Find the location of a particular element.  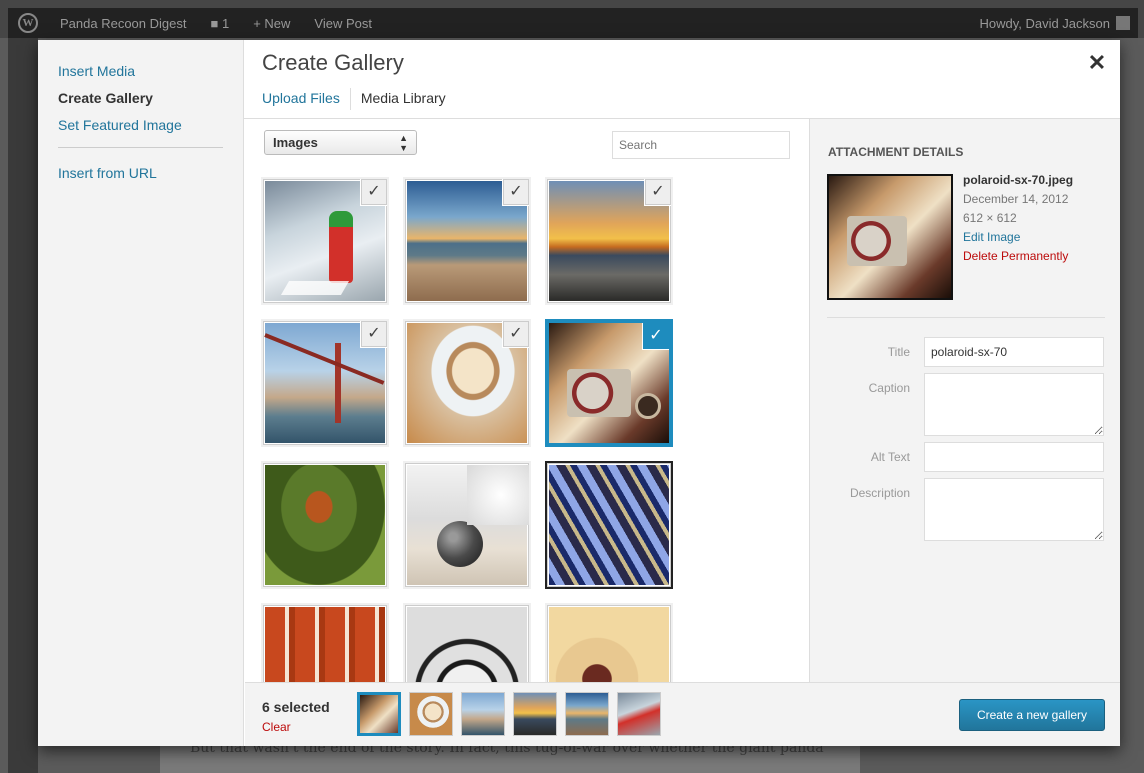

media-type-filter: Images ▲ ▼ is located at coordinates (340, 142).